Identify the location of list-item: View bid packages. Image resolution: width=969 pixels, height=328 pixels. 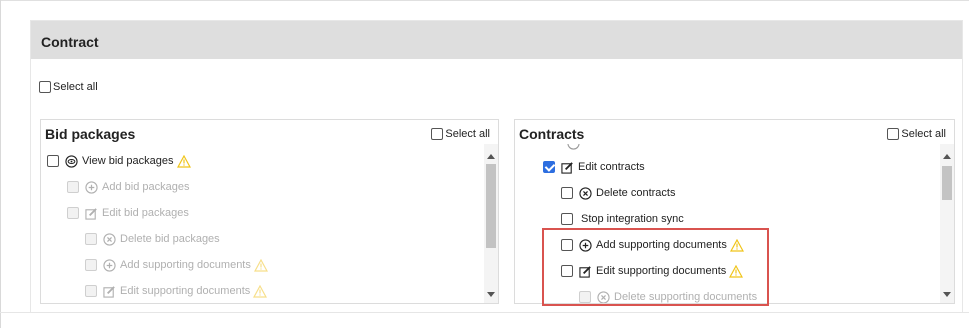
(119, 161).